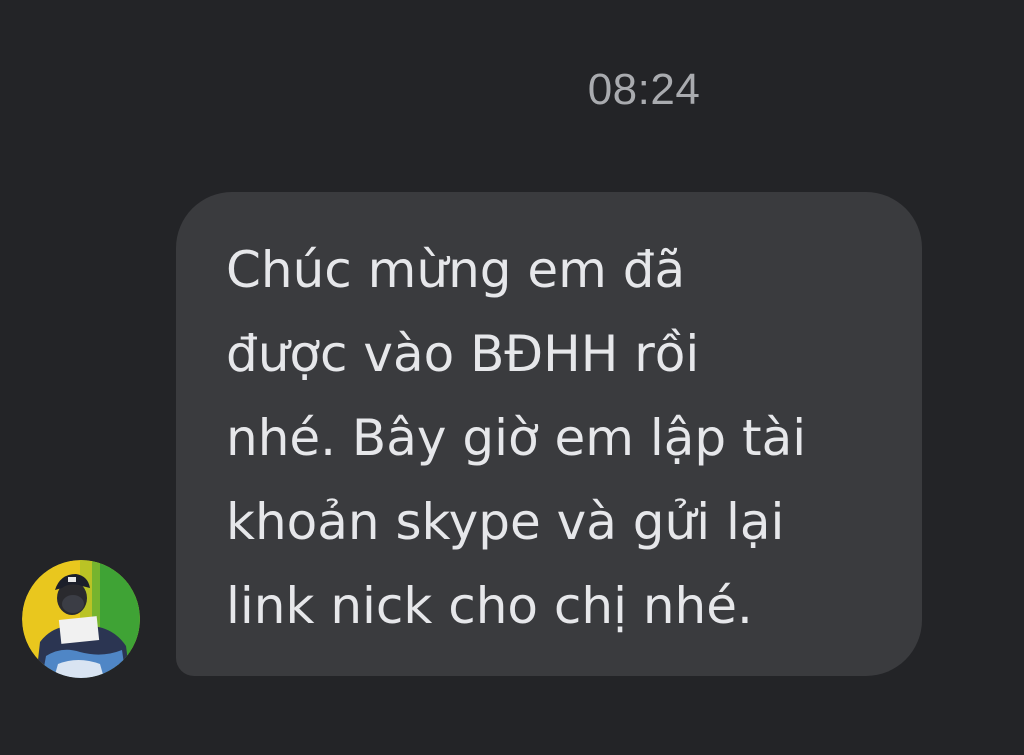 The width and height of the screenshot is (1024, 755). I want to click on message-timestamp: 08:24, so click(644, 89).